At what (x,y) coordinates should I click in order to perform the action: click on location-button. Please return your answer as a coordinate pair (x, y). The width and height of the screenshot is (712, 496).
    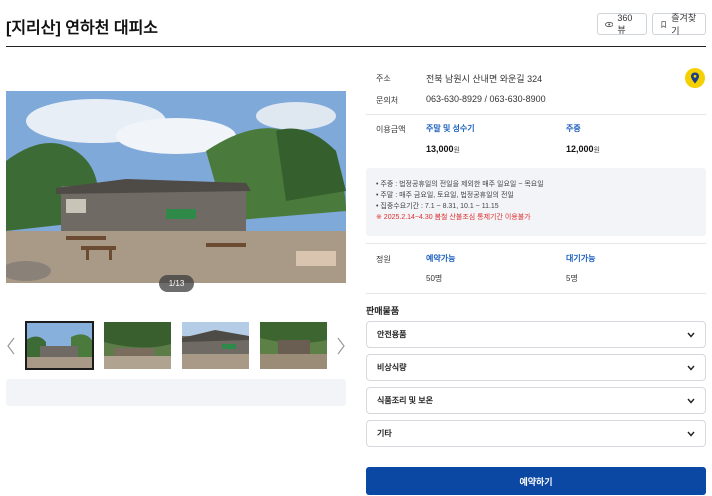
    Looking at the image, I should click on (695, 78).